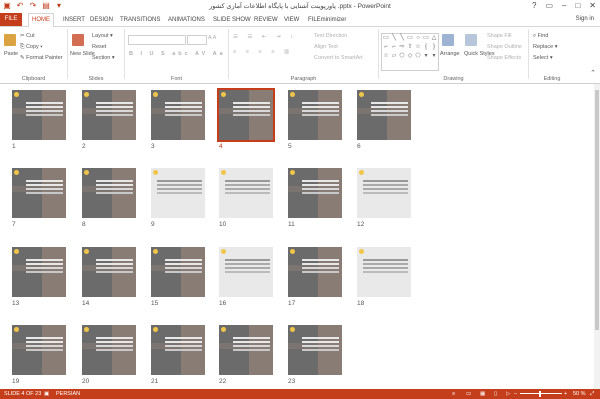 The image size is (600, 399). I want to click on reading-view-icon: ▯, so click(495, 394).